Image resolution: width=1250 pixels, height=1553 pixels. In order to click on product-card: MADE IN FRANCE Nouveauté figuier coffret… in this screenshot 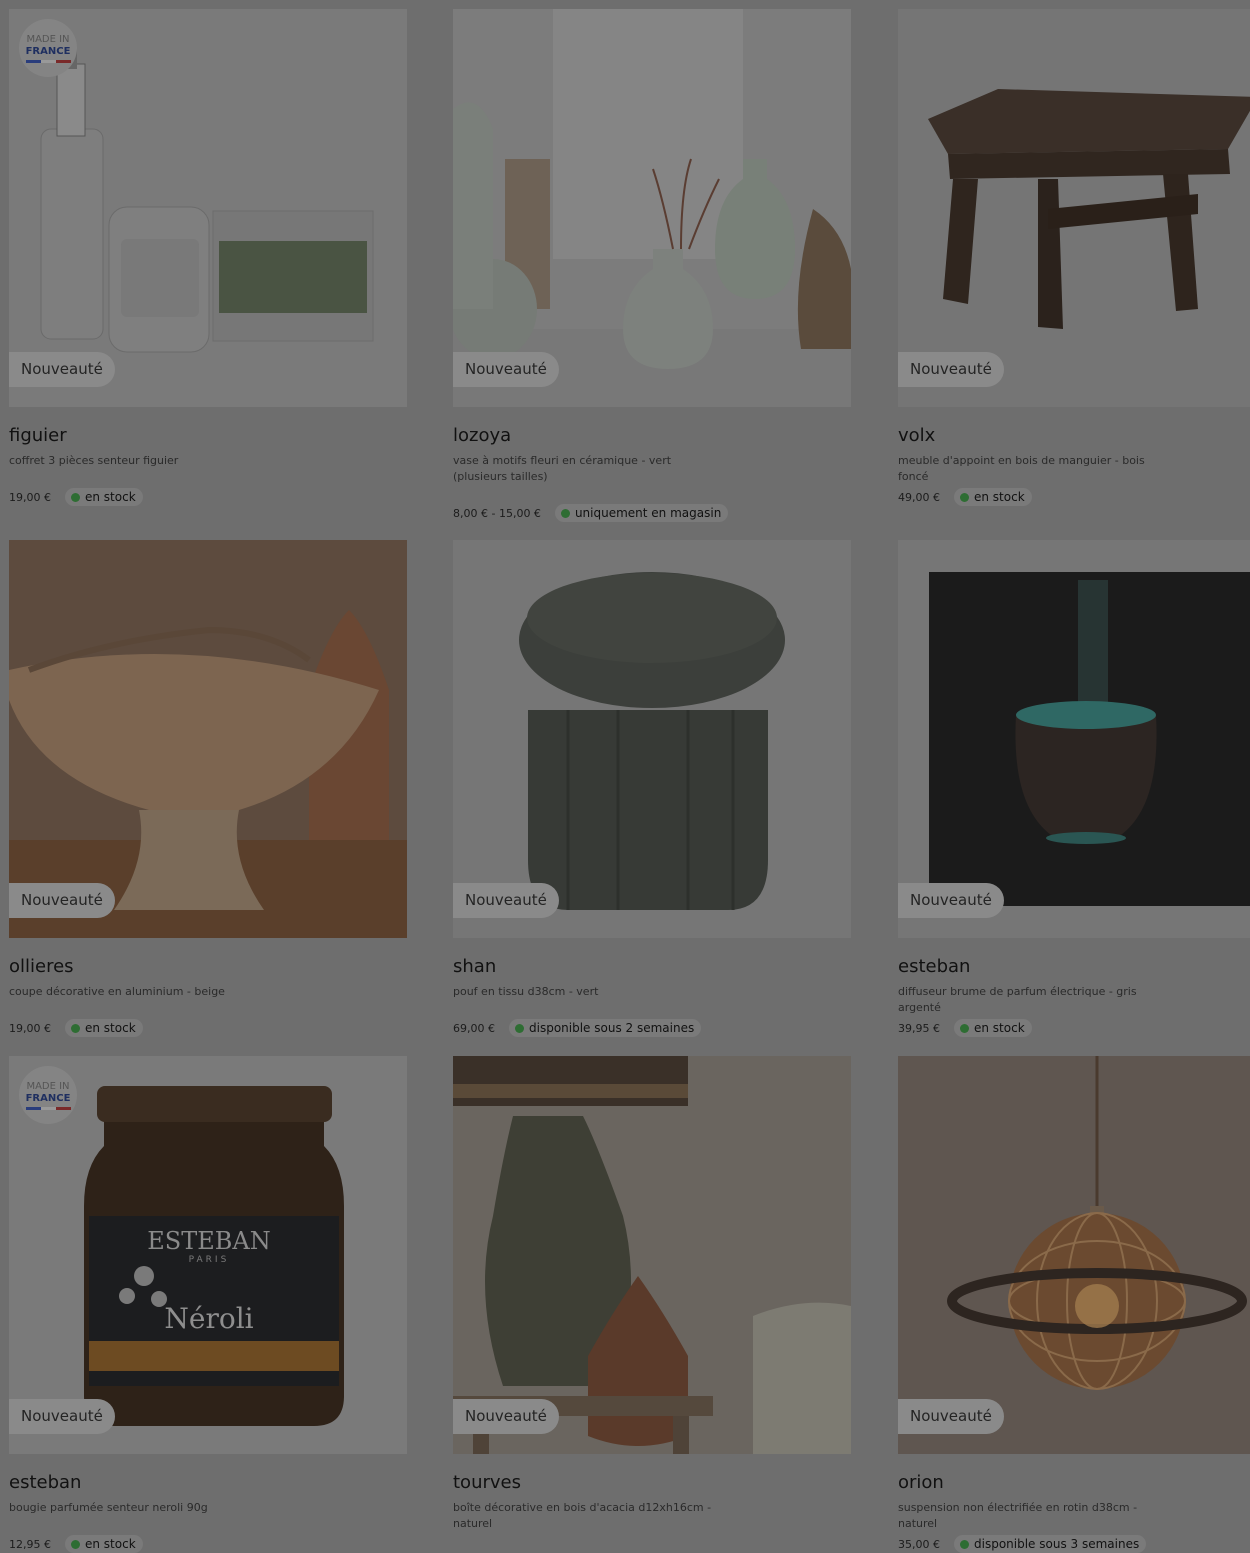, I will do `click(208, 259)`.